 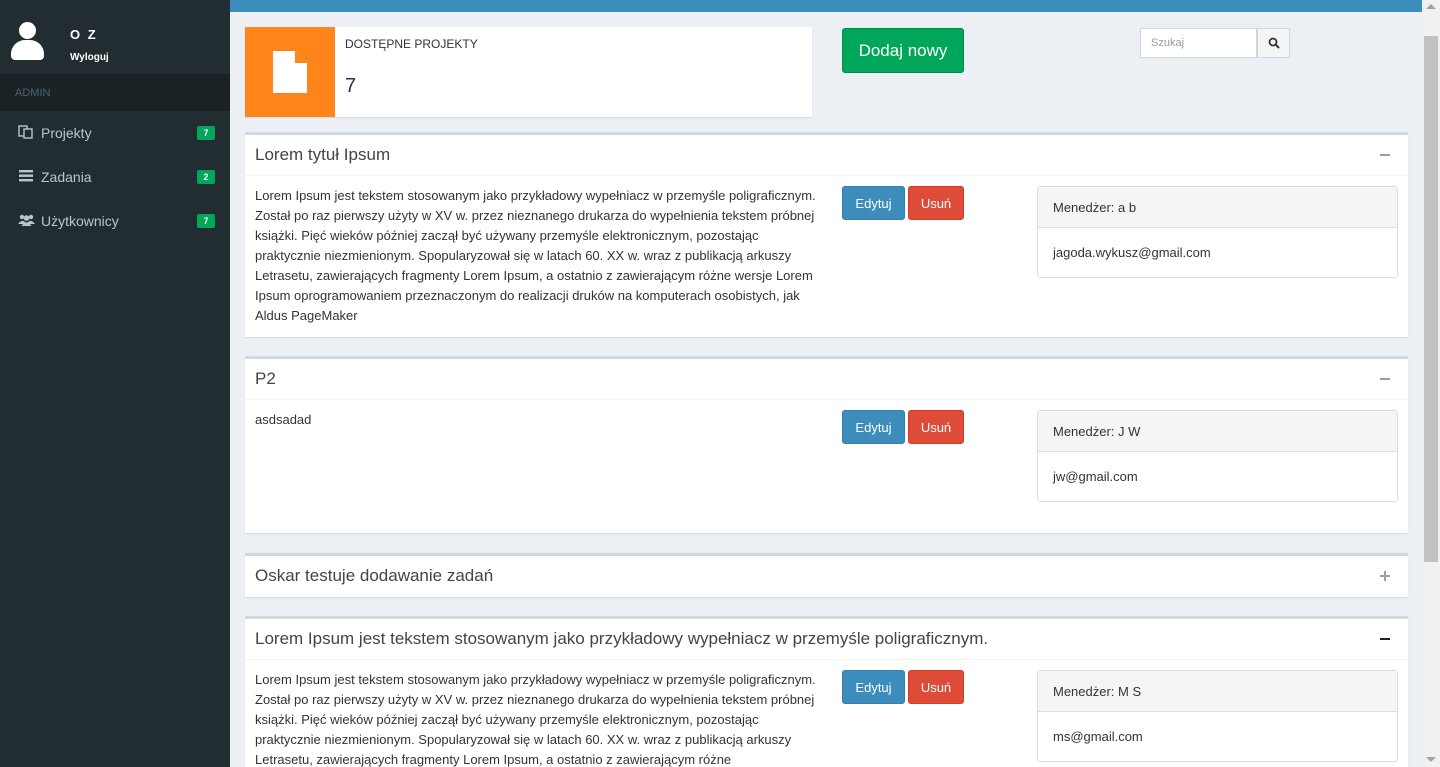 I want to click on logout-link: Wyloguj, so click(x=89, y=57).